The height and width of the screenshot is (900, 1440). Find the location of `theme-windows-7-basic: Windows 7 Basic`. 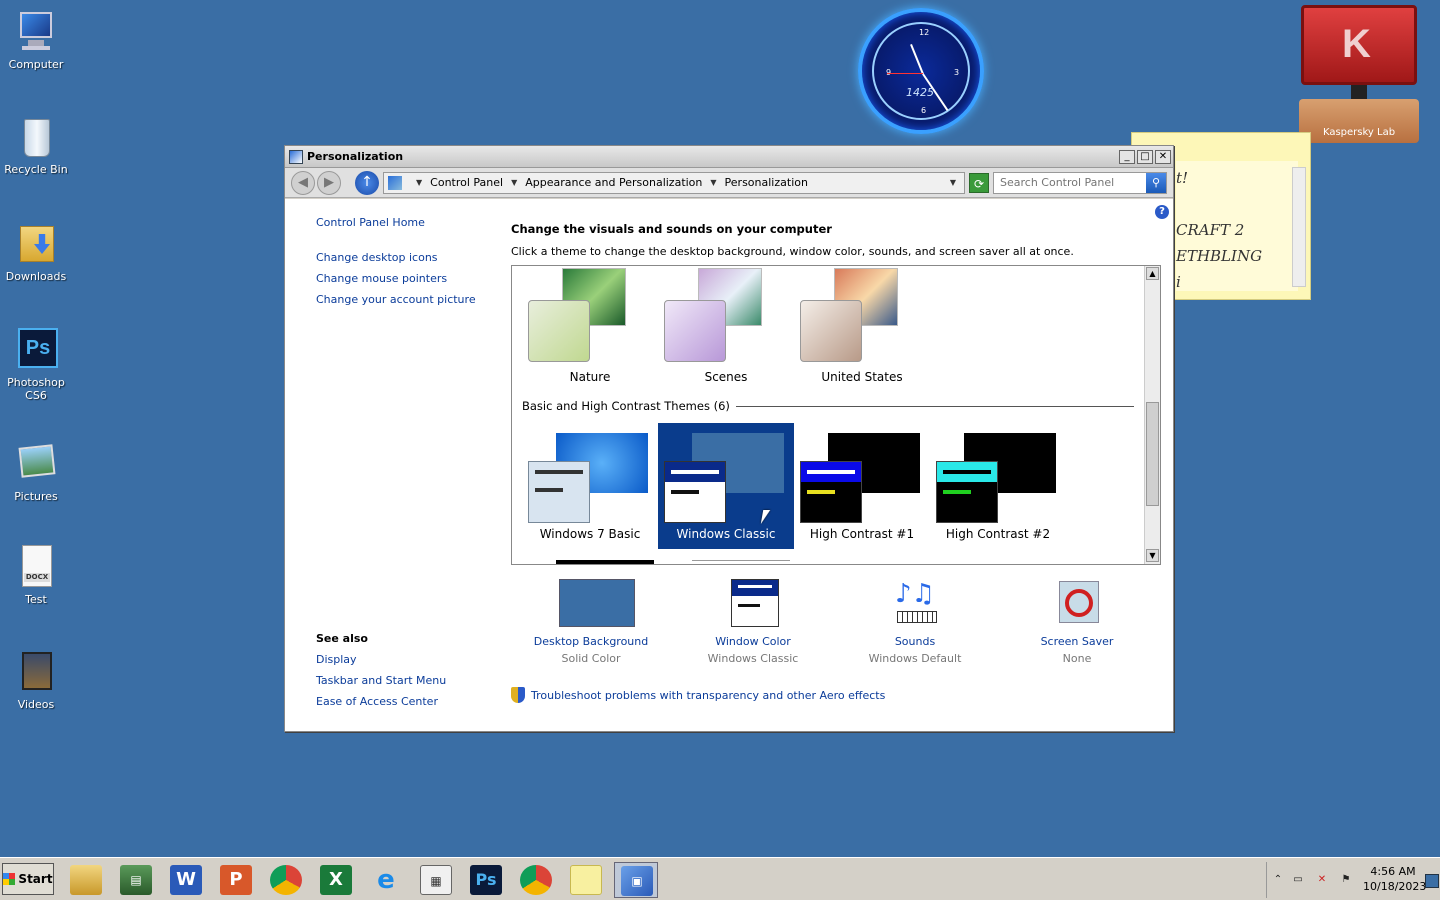

theme-windows-7-basic: Windows 7 Basic is located at coordinates (590, 486).